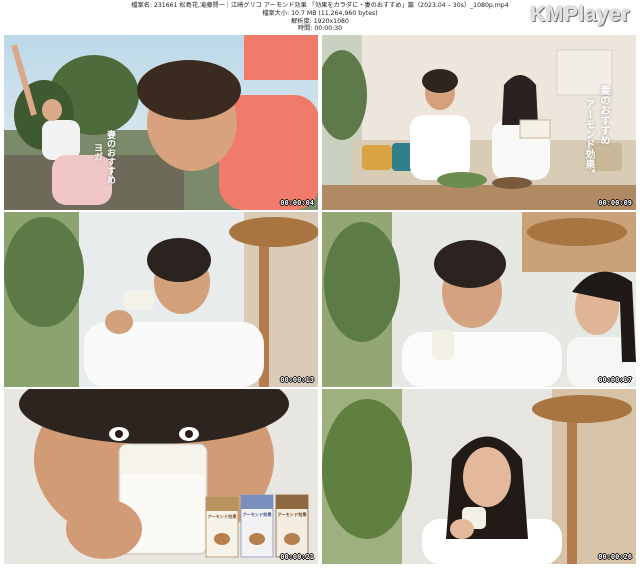 The image size is (640, 569). Describe the element at coordinates (580, 14) in the screenshot. I see `kmplayer-logo: KMPlayer` at that location.